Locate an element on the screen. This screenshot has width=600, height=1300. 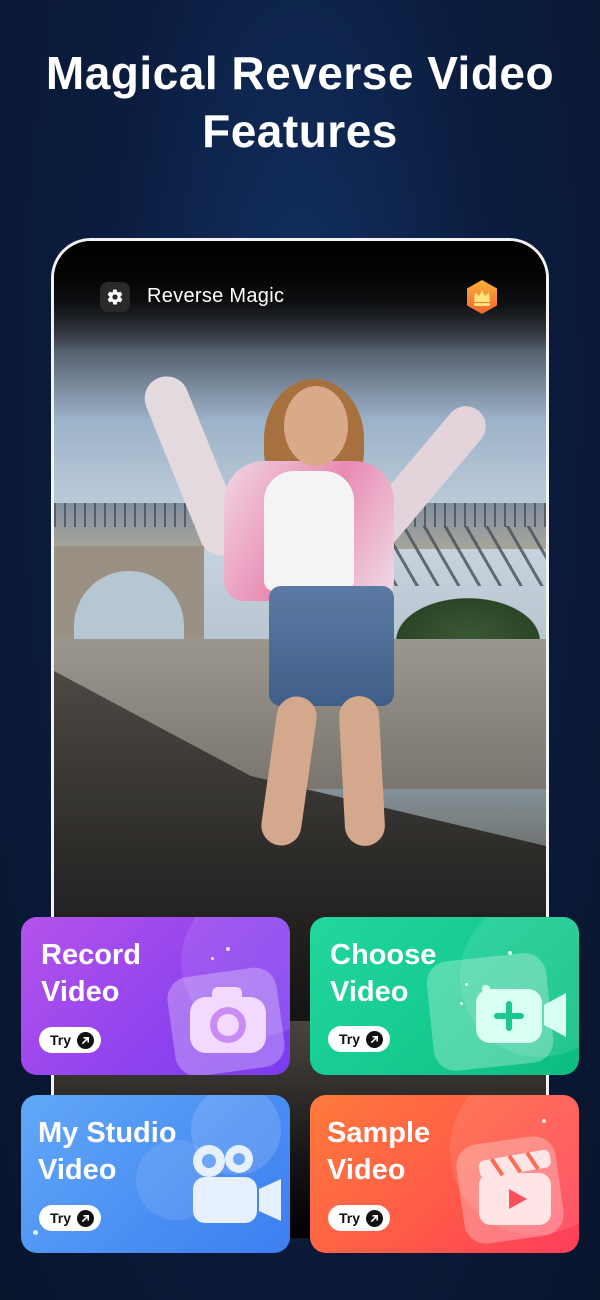
choose-video-title: Choose Video is located at coordinates (383, 974).